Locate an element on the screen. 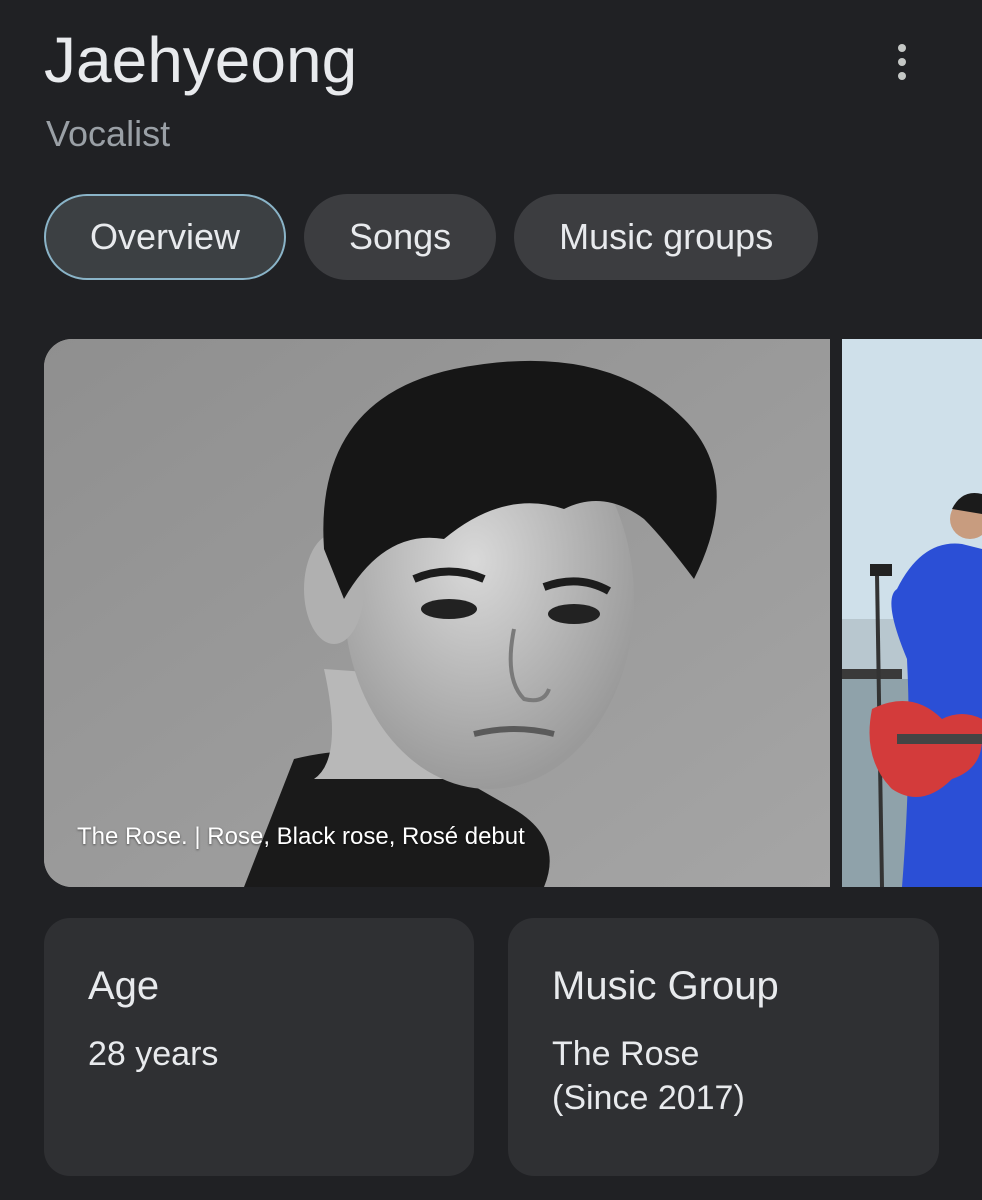  page-title: Jaehyeong is located at coordinates (201, 60).